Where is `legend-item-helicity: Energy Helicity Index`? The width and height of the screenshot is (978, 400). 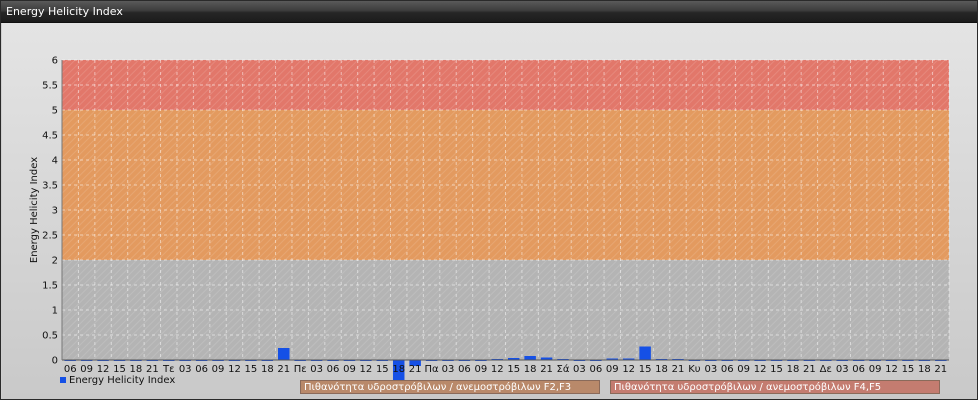
legend-item-helicity: Energy Helicity Index is located at coordinates (117, 380).